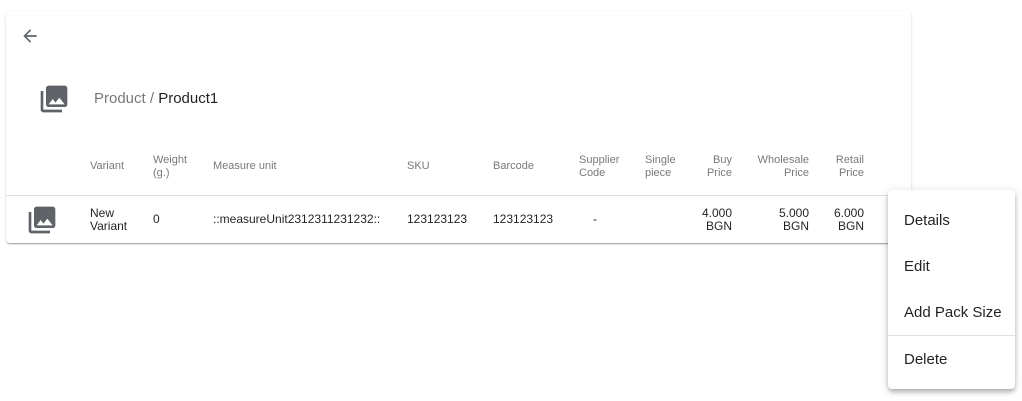 The height and width of the screenshot is (401, 1022). I want to click on column-header-single-piece: Single piece, so click(660, 167).